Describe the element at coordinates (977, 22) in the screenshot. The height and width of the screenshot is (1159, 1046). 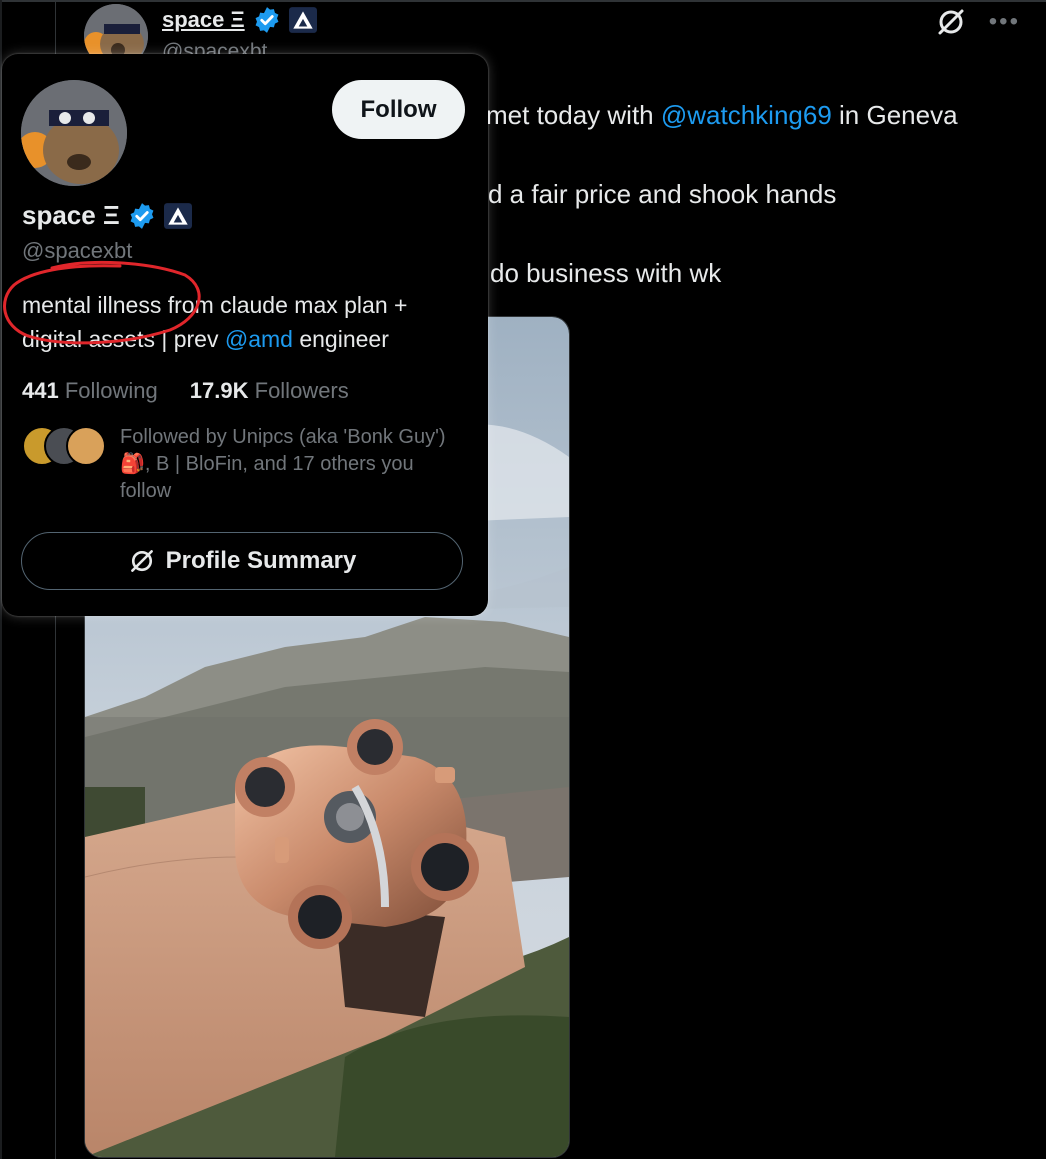
I see `tweet-top-actions: •••` at that location.